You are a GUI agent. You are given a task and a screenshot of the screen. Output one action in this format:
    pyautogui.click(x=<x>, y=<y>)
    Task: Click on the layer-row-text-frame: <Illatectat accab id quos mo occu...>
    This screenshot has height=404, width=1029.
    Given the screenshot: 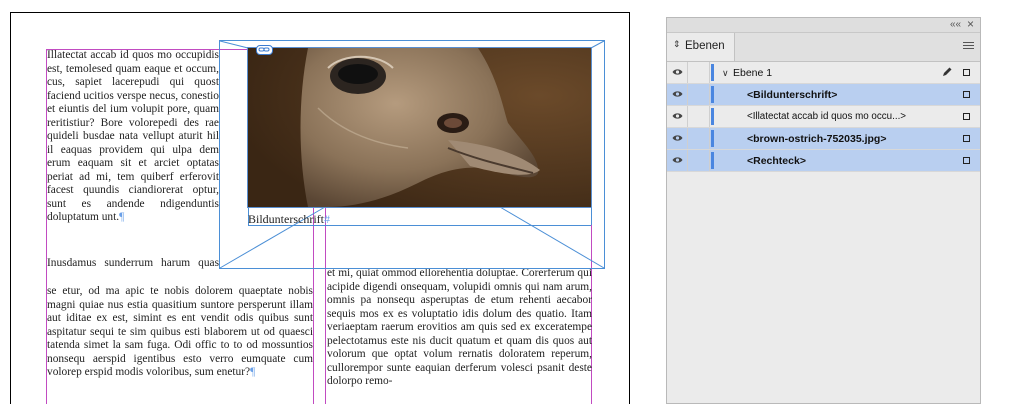 What is the action you would take?
    pyautogui.click(x=823, y=117)
    